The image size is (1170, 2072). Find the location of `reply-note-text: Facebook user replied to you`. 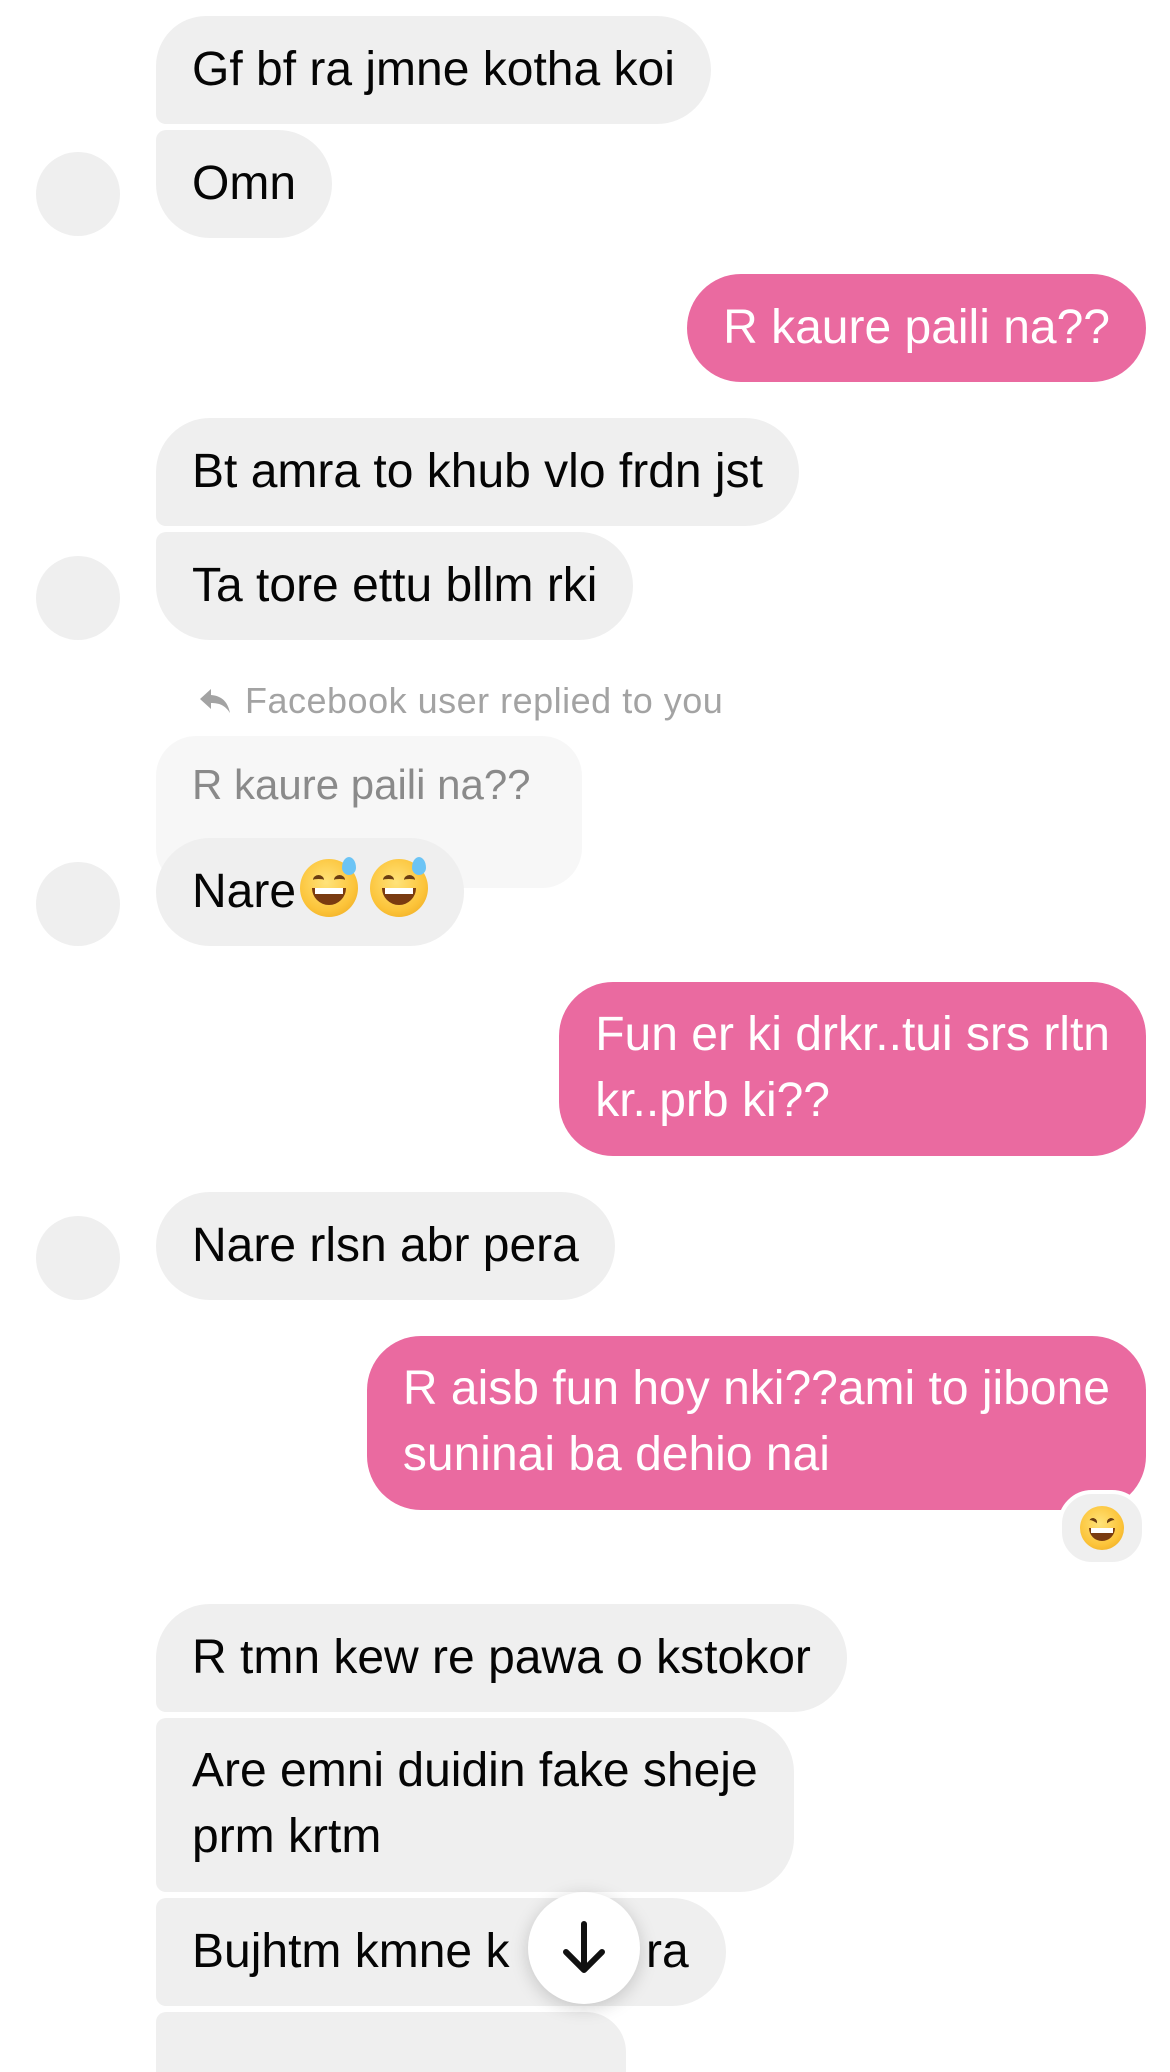

reply-note-text: Facebook user replied to you is located at coordinates (484, 700).